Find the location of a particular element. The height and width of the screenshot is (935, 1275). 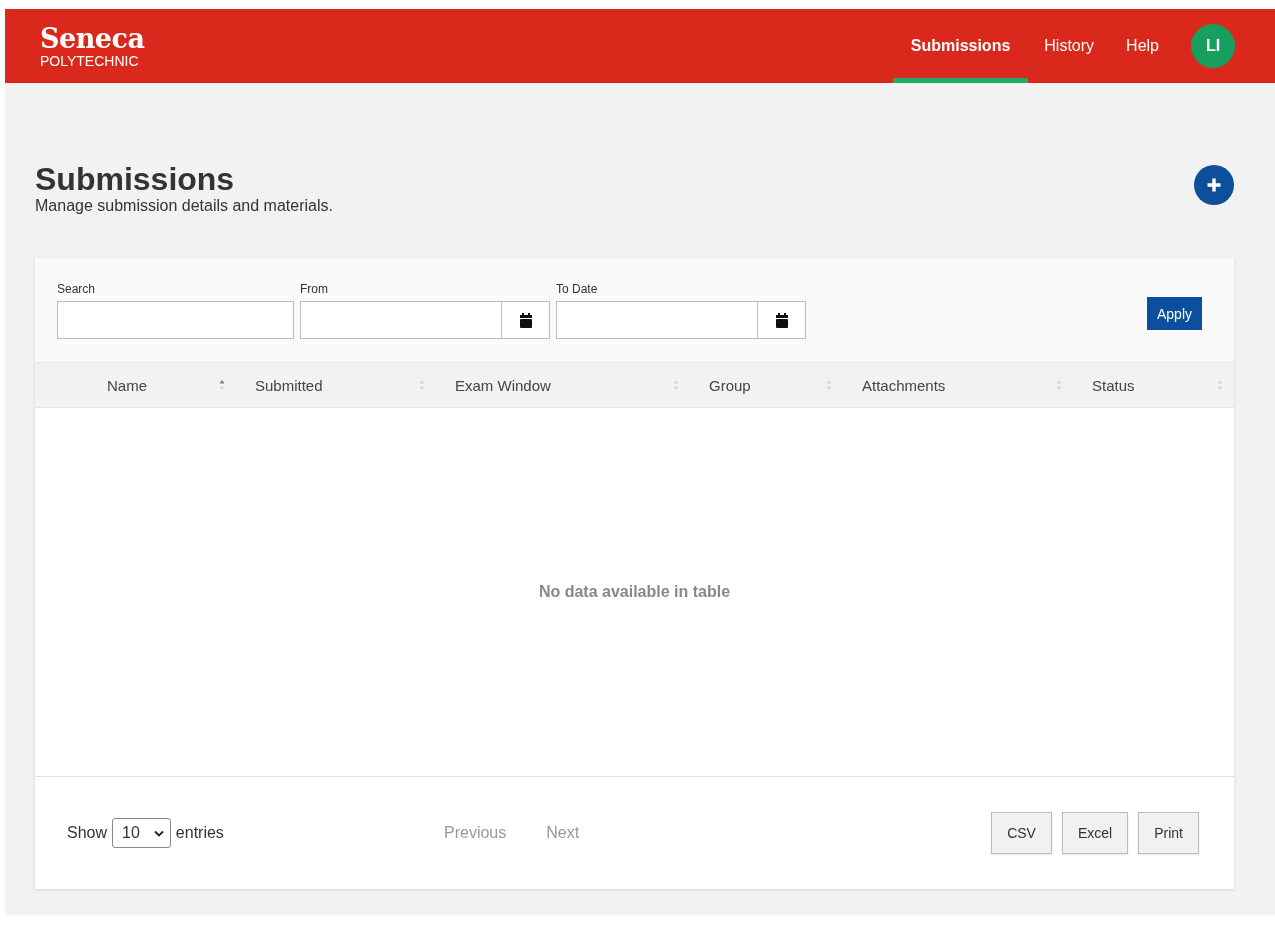

column-header: Group is located at coordinates (730, 385).